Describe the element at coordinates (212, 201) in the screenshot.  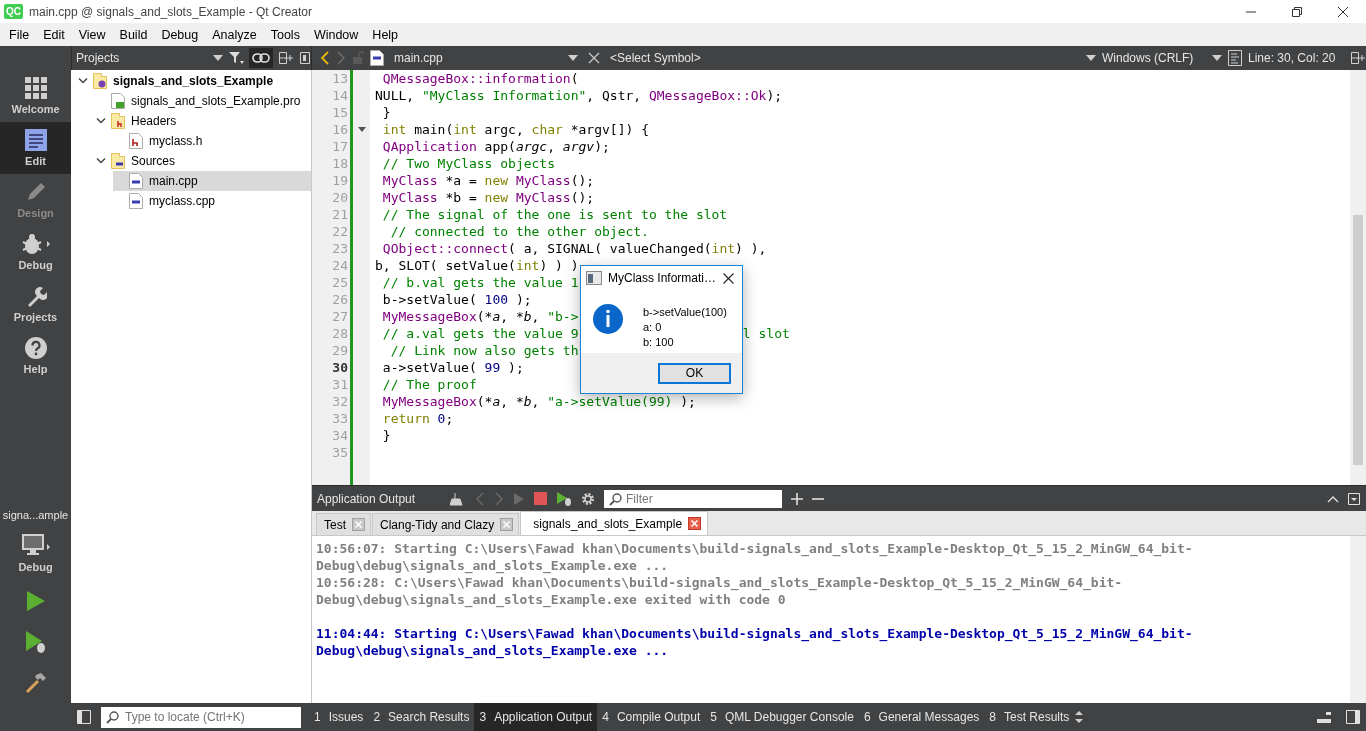
I see `tree-item: myclass.cpp` at that location.